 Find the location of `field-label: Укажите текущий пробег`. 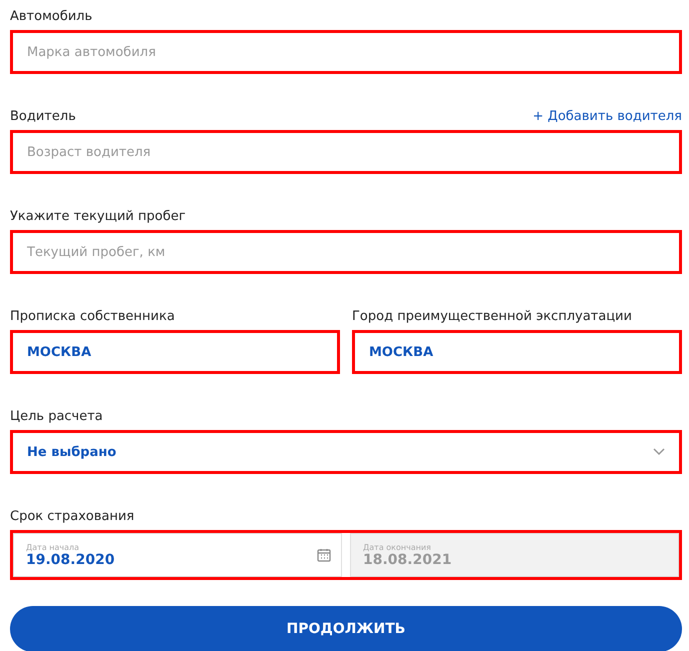

field-label: Укажите текущий пробег is located at coordinates (98, 216).